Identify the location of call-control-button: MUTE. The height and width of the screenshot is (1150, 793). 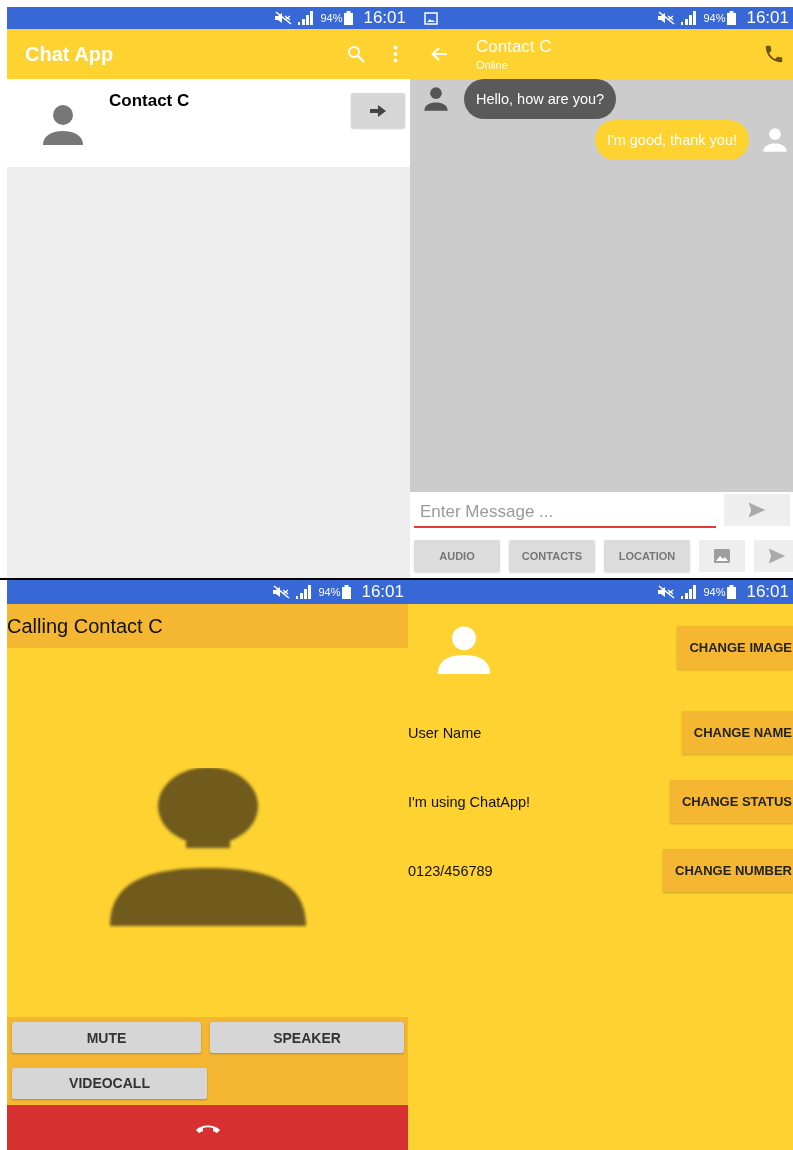
(106, 1037).